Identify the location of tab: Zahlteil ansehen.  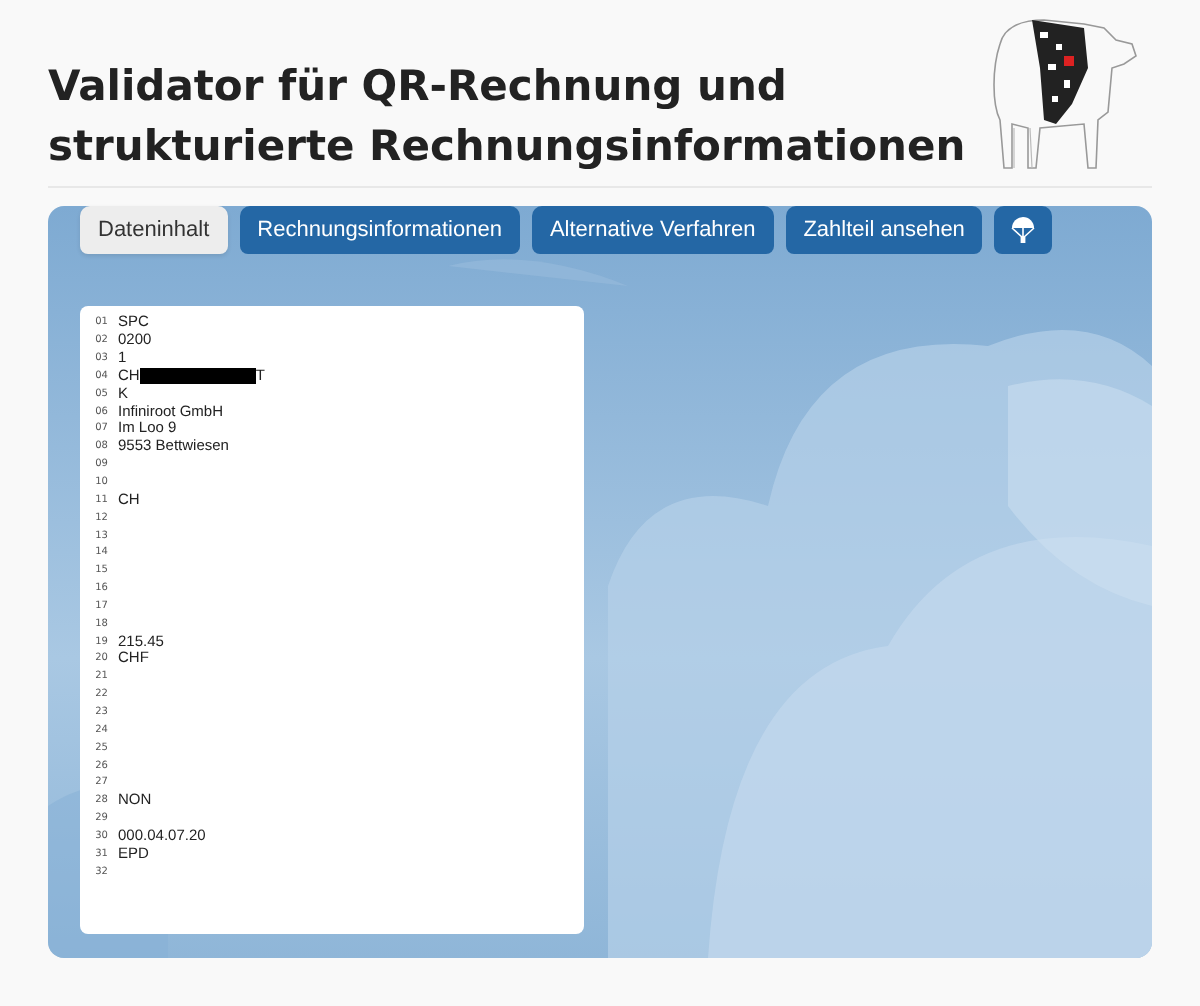
(884, 230).